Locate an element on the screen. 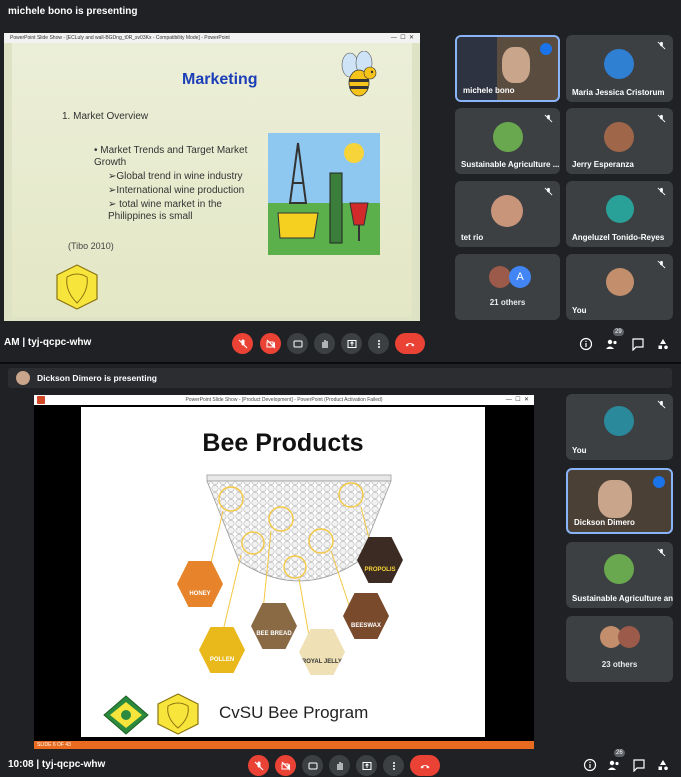 The height and width of the screenshot is (777, 681). product-label: HONEY is located at coordinates (200, 594).